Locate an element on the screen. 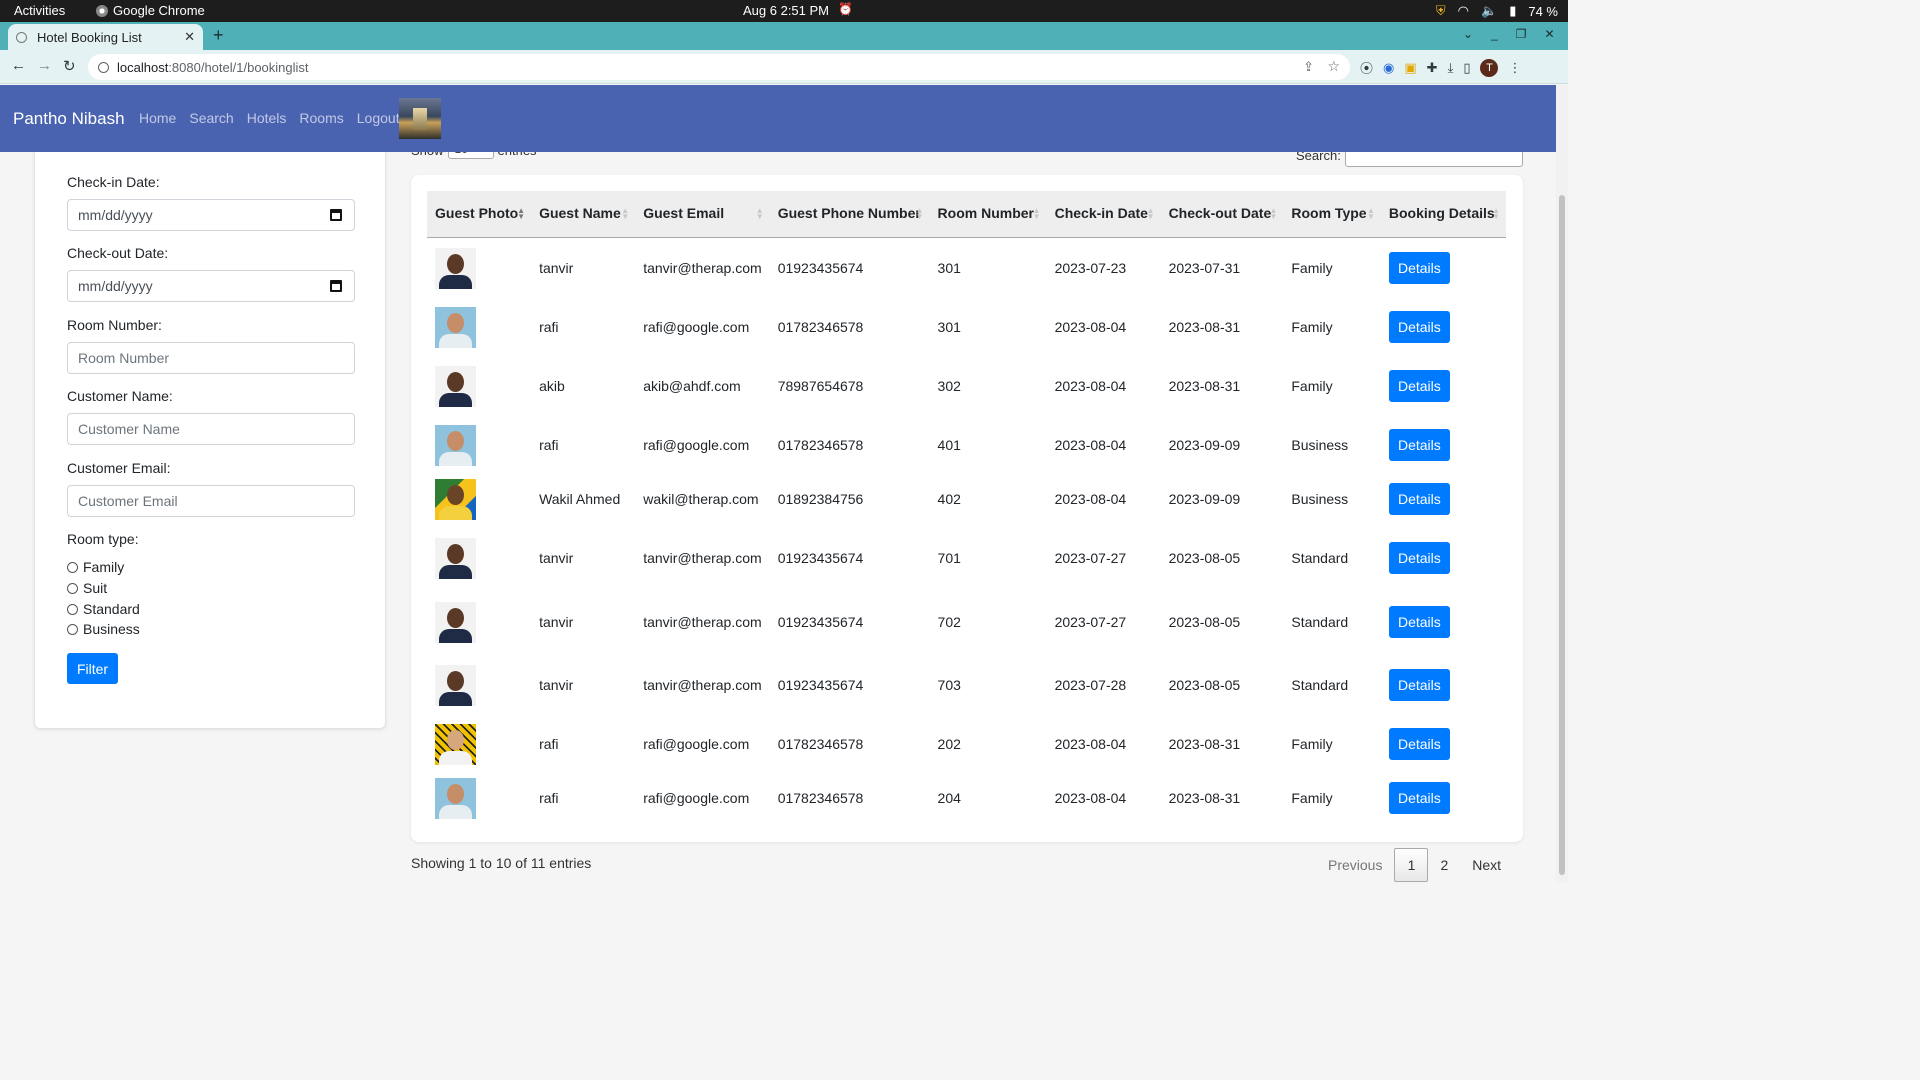 The image size is (1920, 1080). nav-home-link: Home is located at coordinates (157, 118).